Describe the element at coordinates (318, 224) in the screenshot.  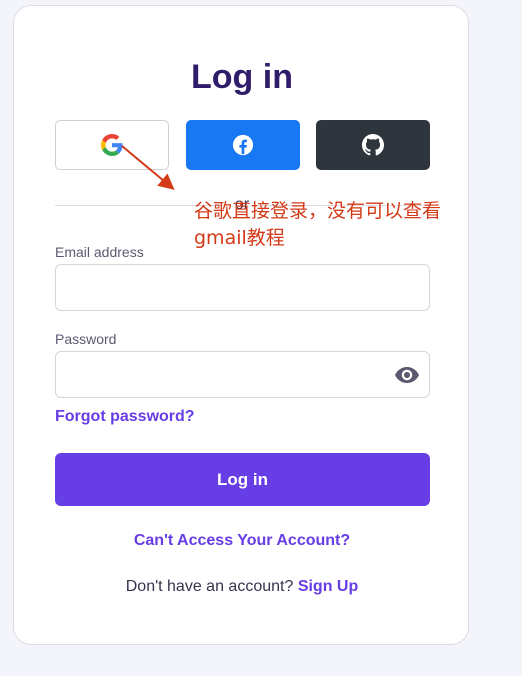
I see `annotation-text: 谷歌直接登录，没有可以查看gmail教程` at that location.